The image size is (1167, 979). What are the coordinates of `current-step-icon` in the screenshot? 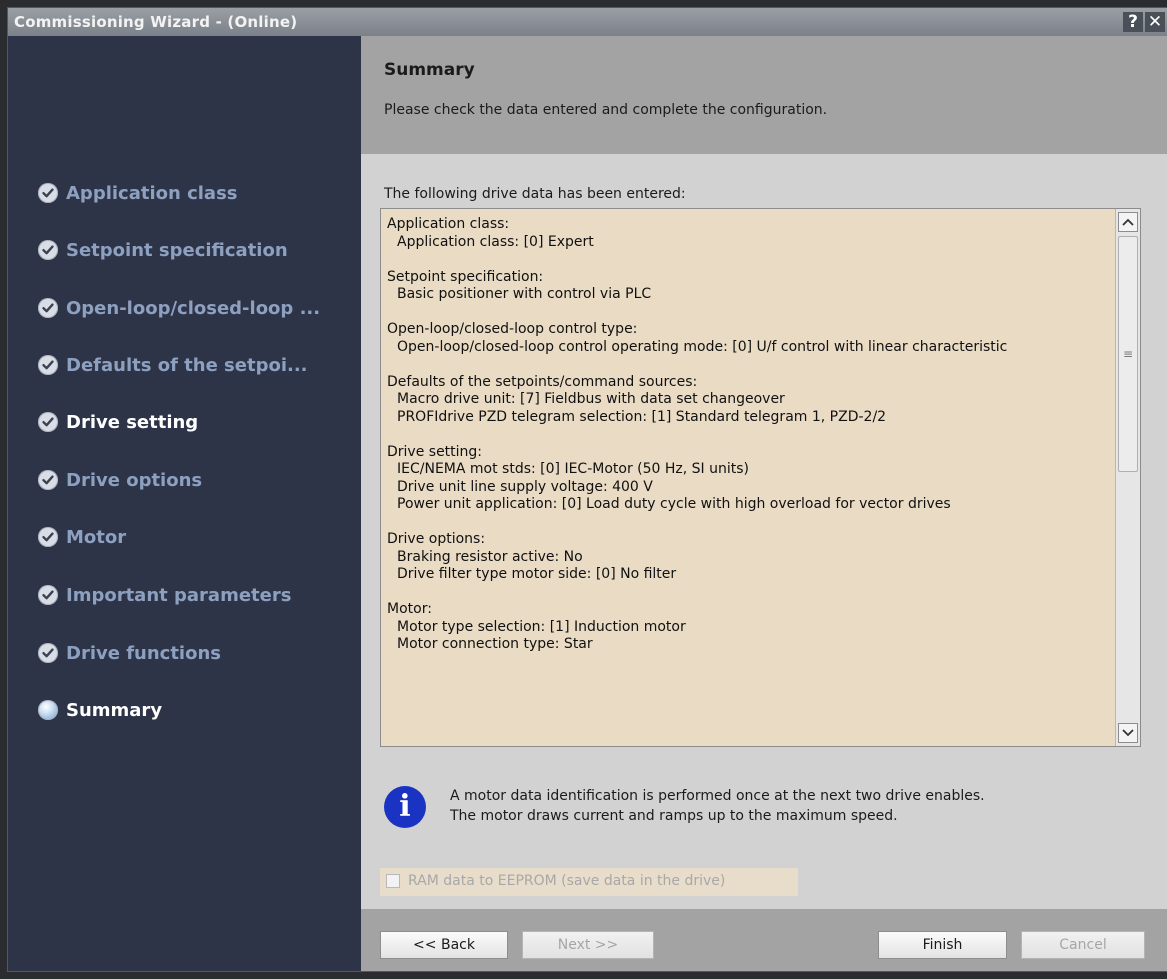 It's located at (48, 710).